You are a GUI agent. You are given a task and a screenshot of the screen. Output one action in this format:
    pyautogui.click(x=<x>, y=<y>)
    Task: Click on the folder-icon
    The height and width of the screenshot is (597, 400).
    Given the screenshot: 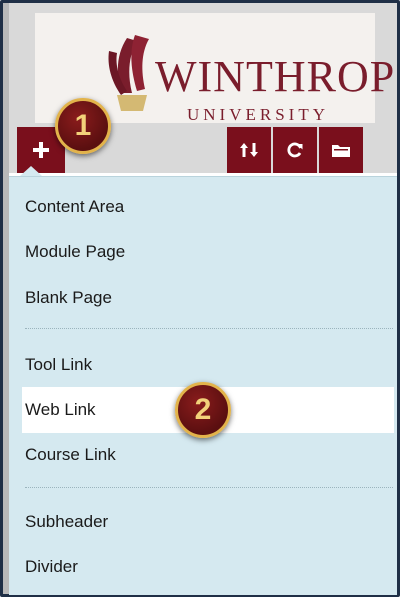 What is the action you would take?
    pyautogui.click(x=341, y=151)
    